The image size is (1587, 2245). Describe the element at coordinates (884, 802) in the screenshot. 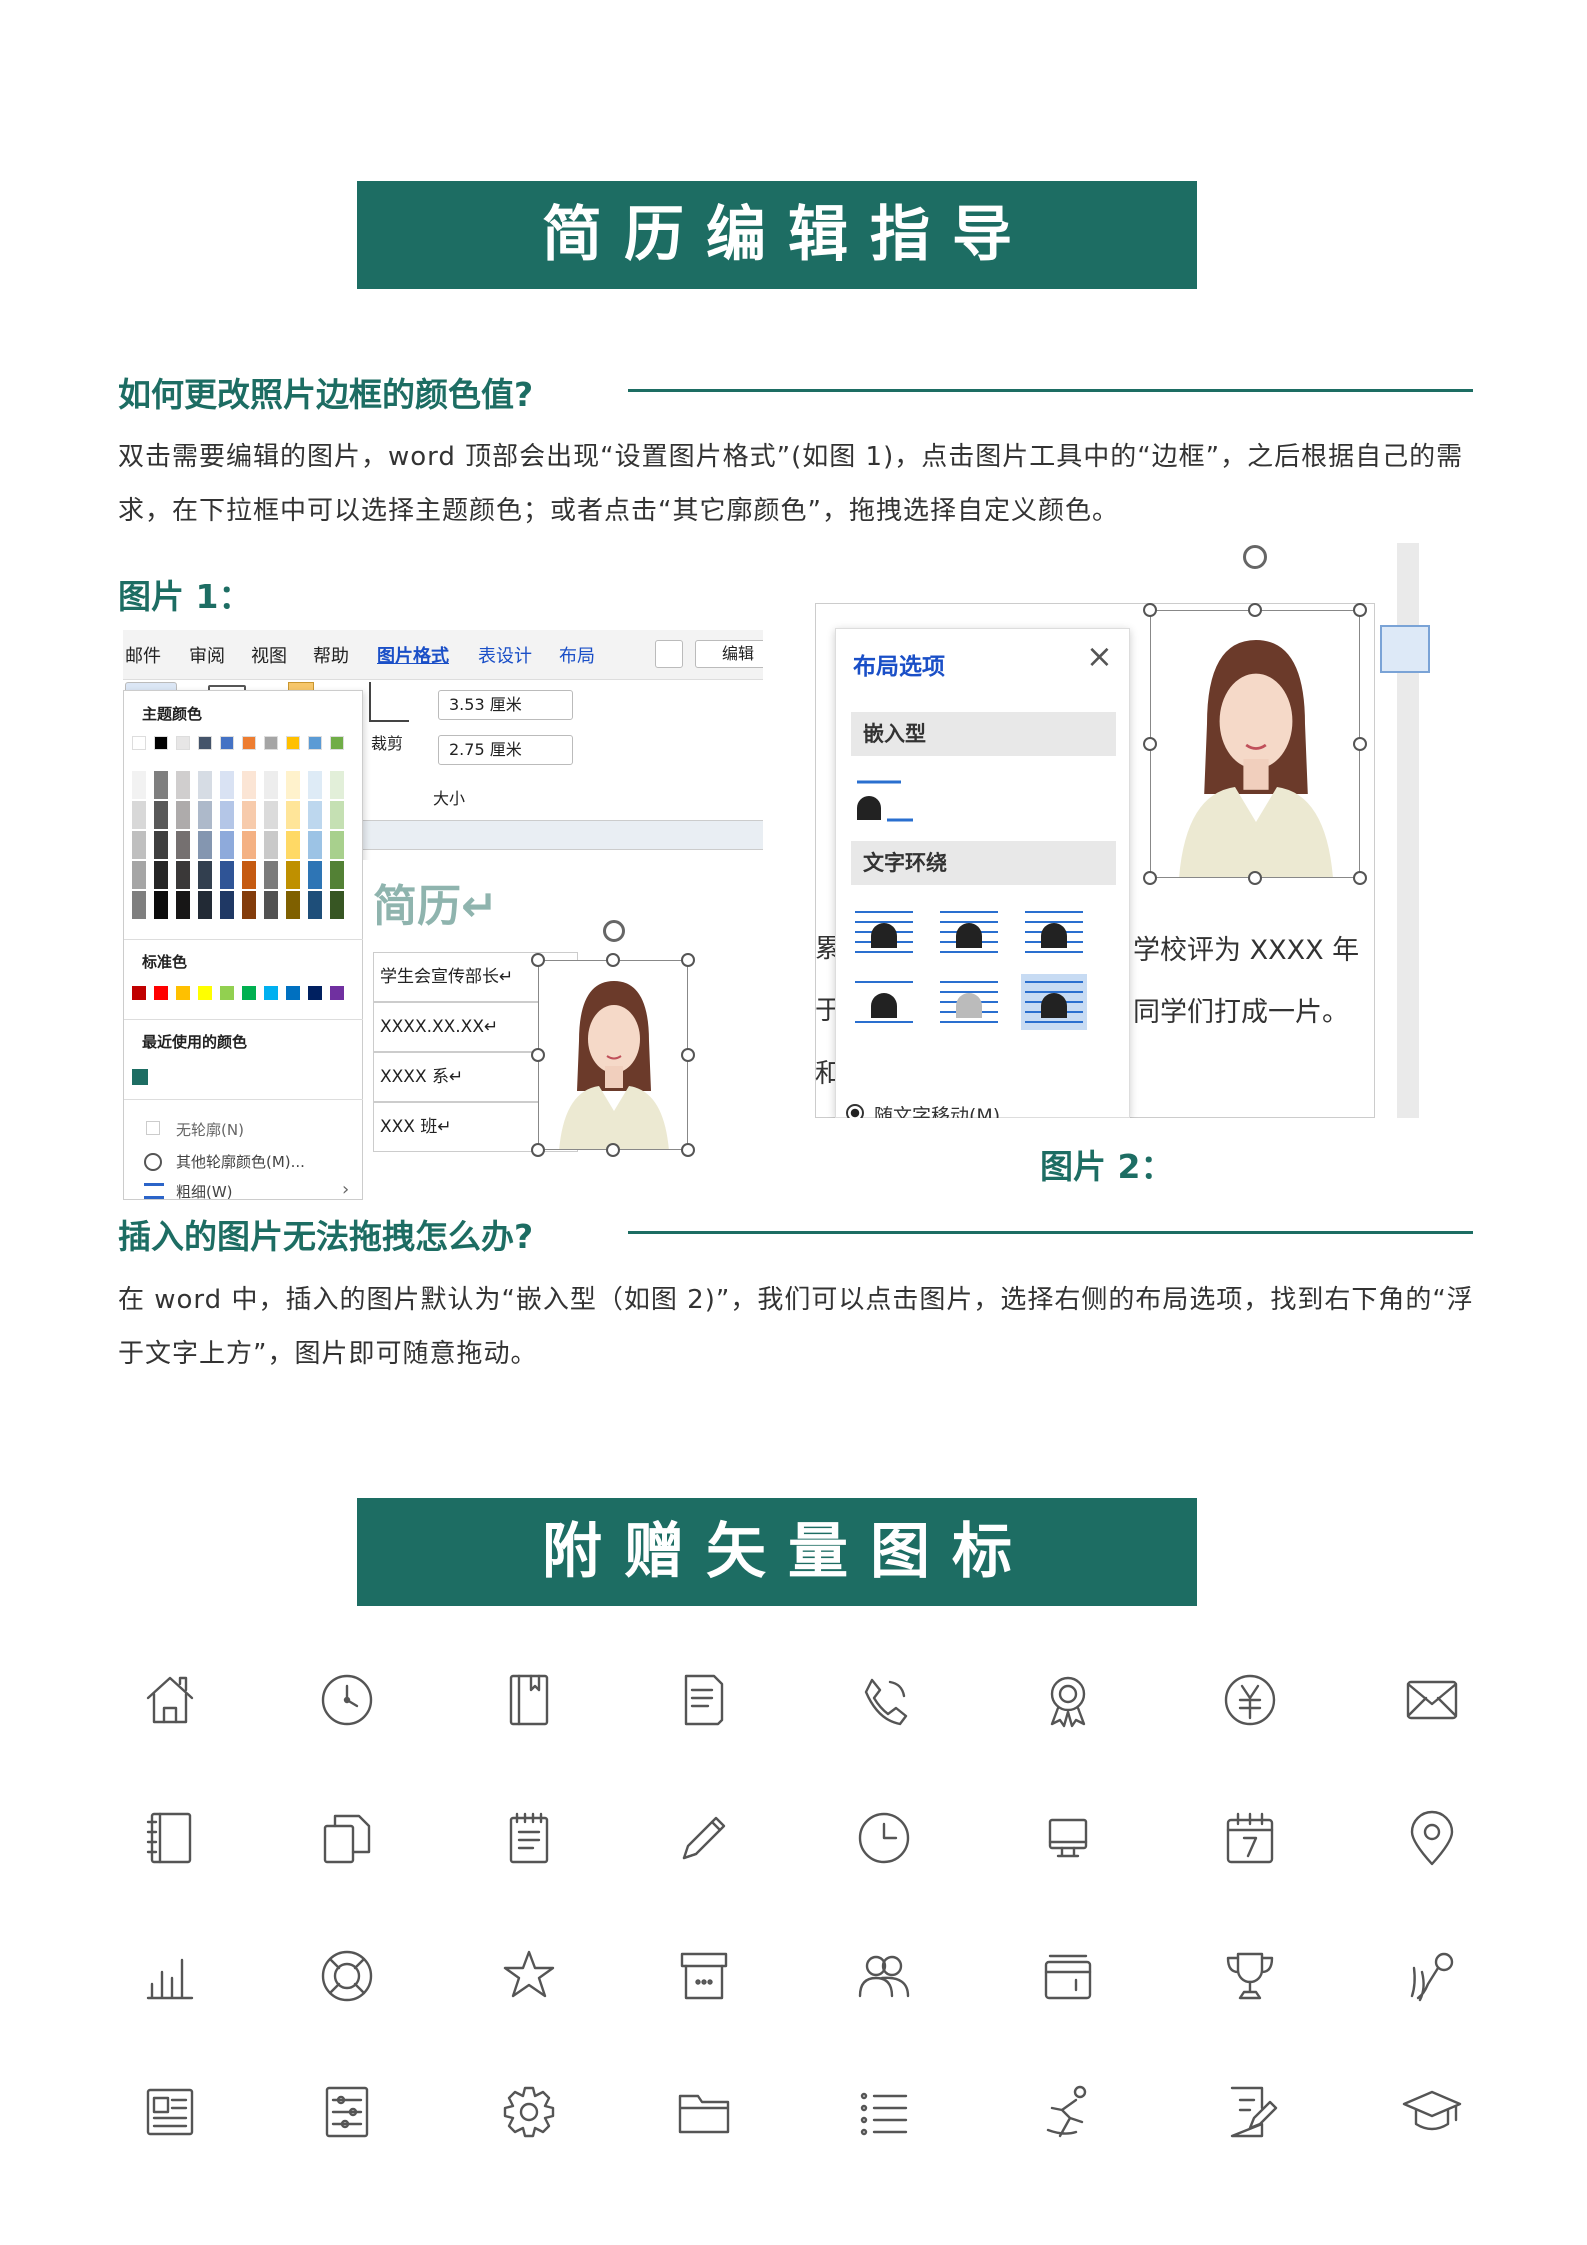

I see `inline-layout-icon` at that location.